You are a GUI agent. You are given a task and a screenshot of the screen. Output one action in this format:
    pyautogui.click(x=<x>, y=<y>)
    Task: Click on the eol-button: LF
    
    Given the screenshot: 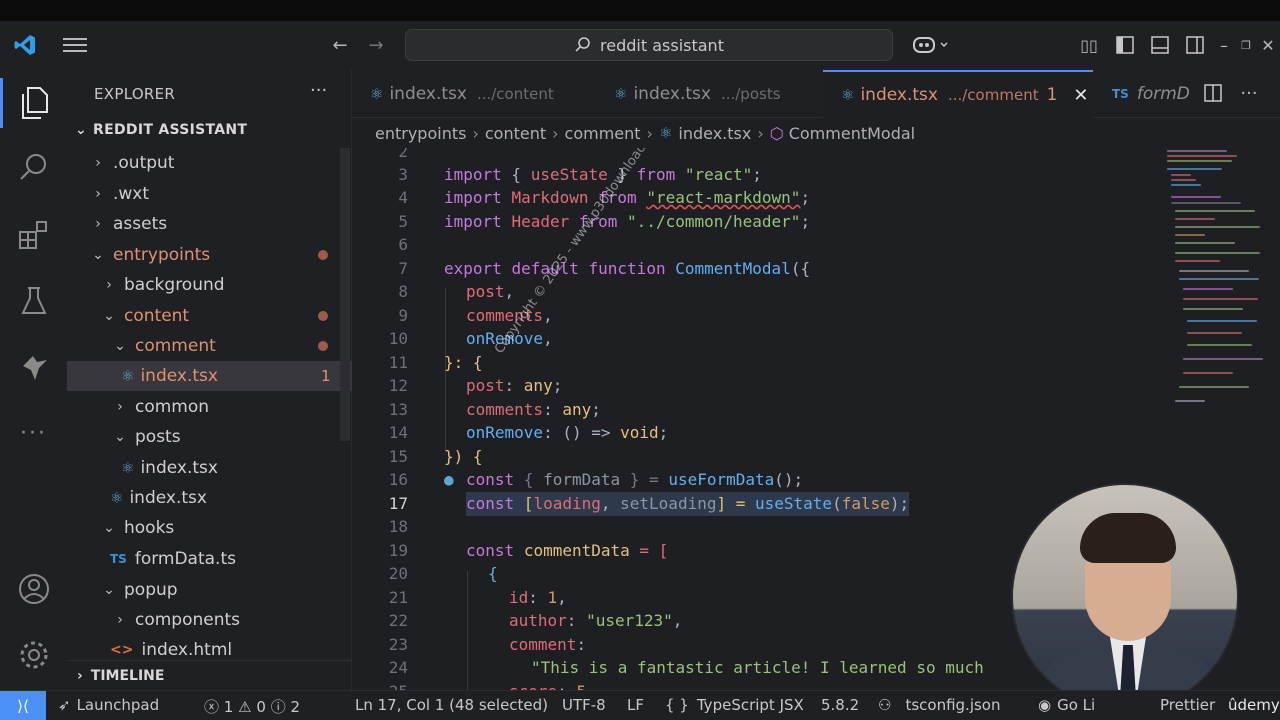 What is the action you would take?
    pyautogui.click(x=635, y=705)
    